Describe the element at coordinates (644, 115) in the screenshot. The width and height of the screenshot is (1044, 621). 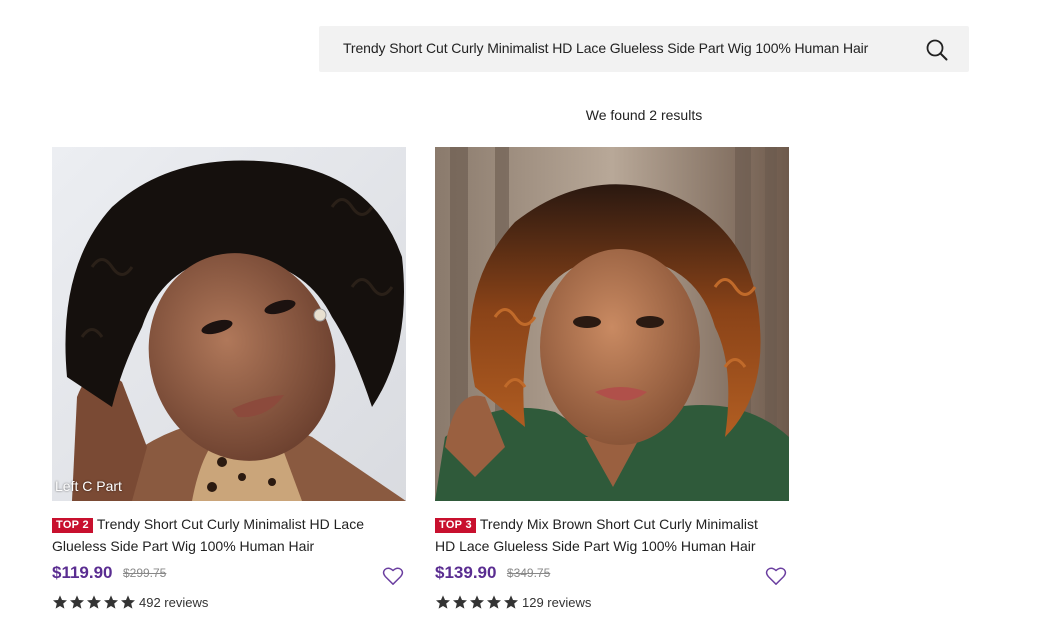
I see `results-count: We found 2 results` at that location.